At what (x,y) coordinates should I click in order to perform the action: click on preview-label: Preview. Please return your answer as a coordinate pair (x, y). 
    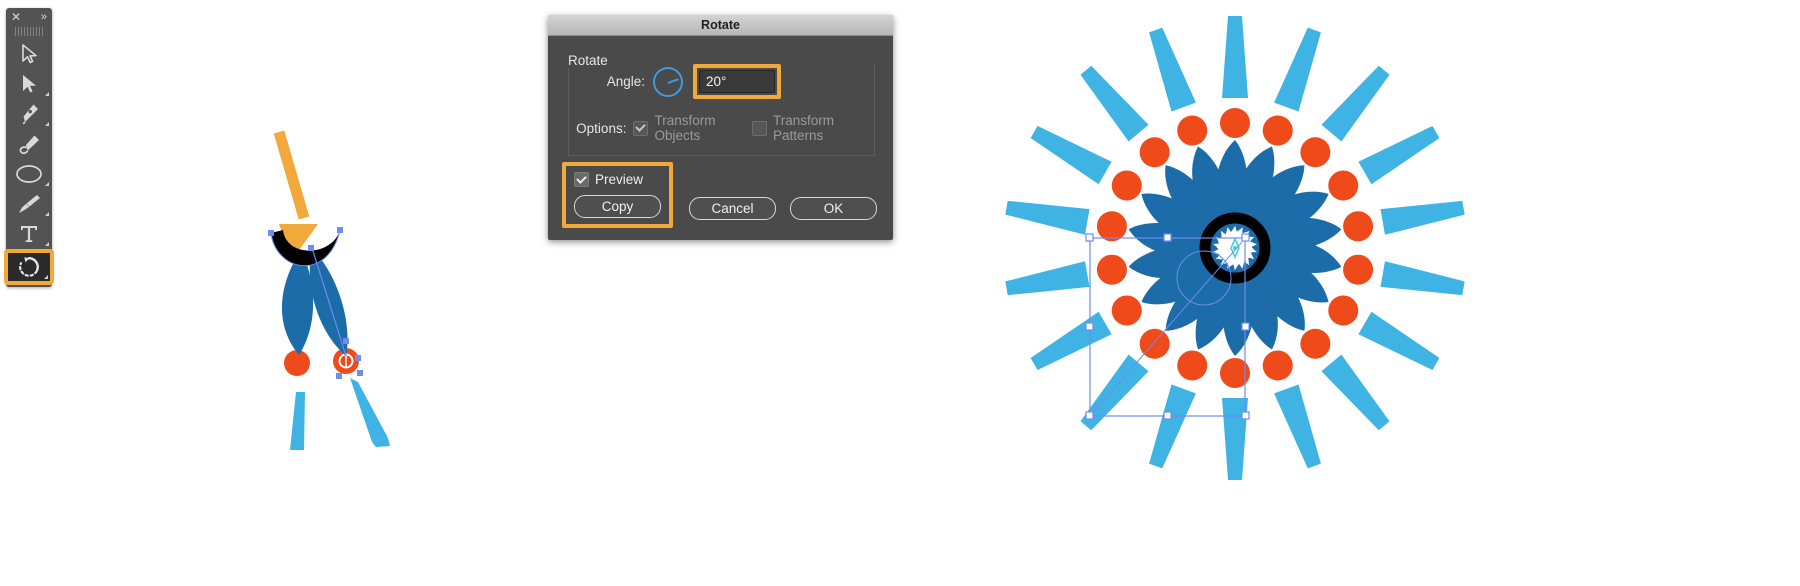
    Looking at the image, I should click on (619, 179).